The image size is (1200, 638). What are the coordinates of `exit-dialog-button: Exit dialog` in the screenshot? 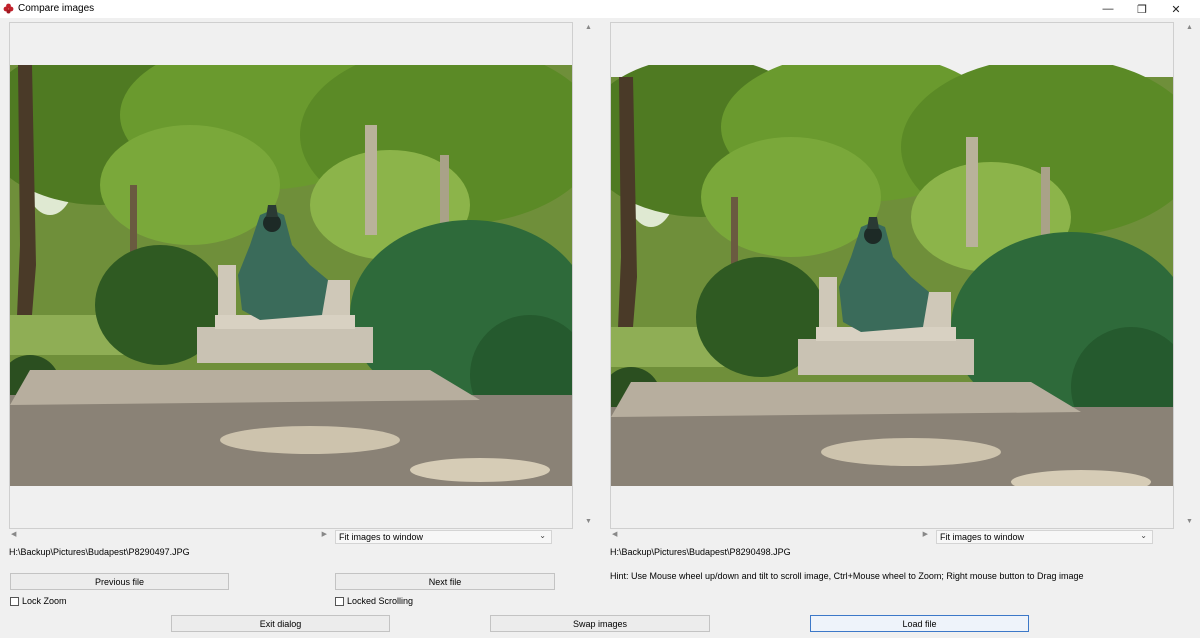 It's located at (280, 623).